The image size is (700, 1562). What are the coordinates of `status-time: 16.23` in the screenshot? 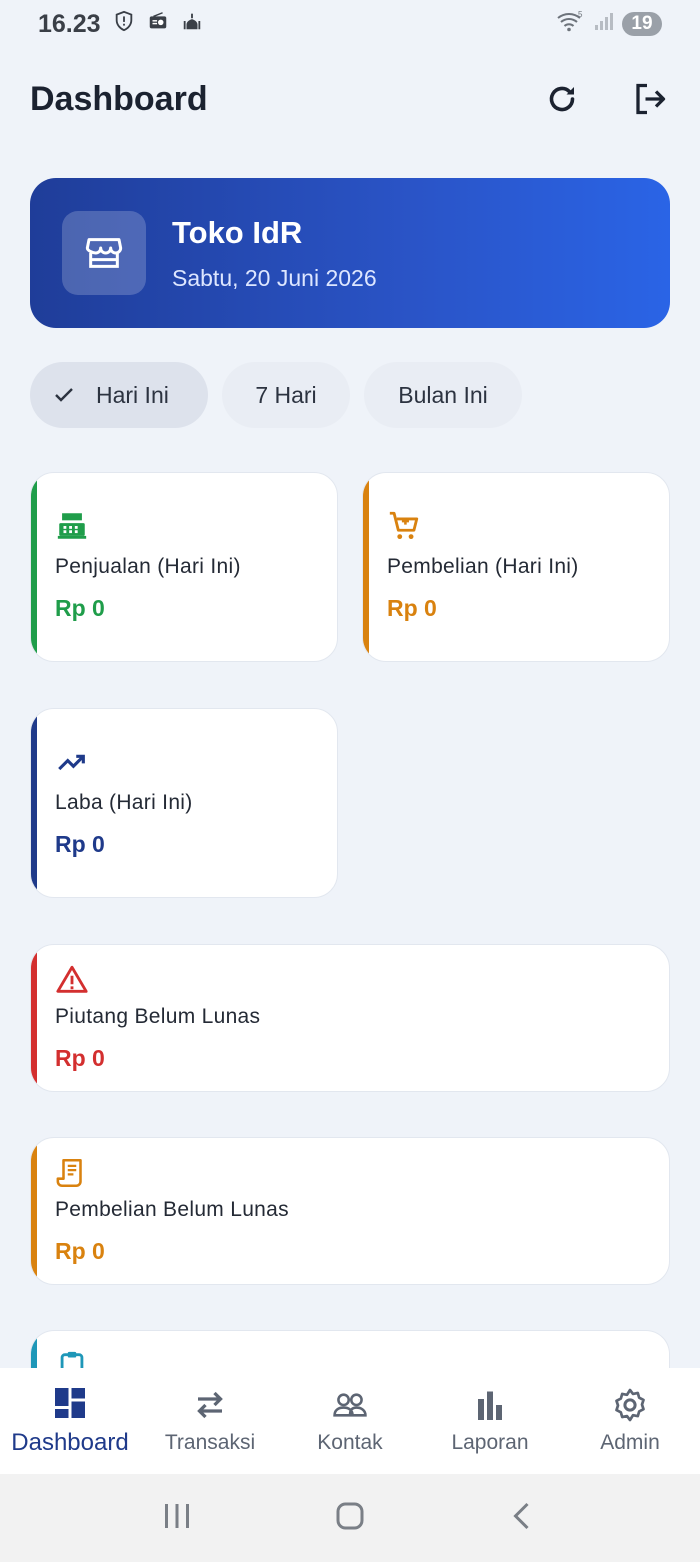 It's located at (69, 23).